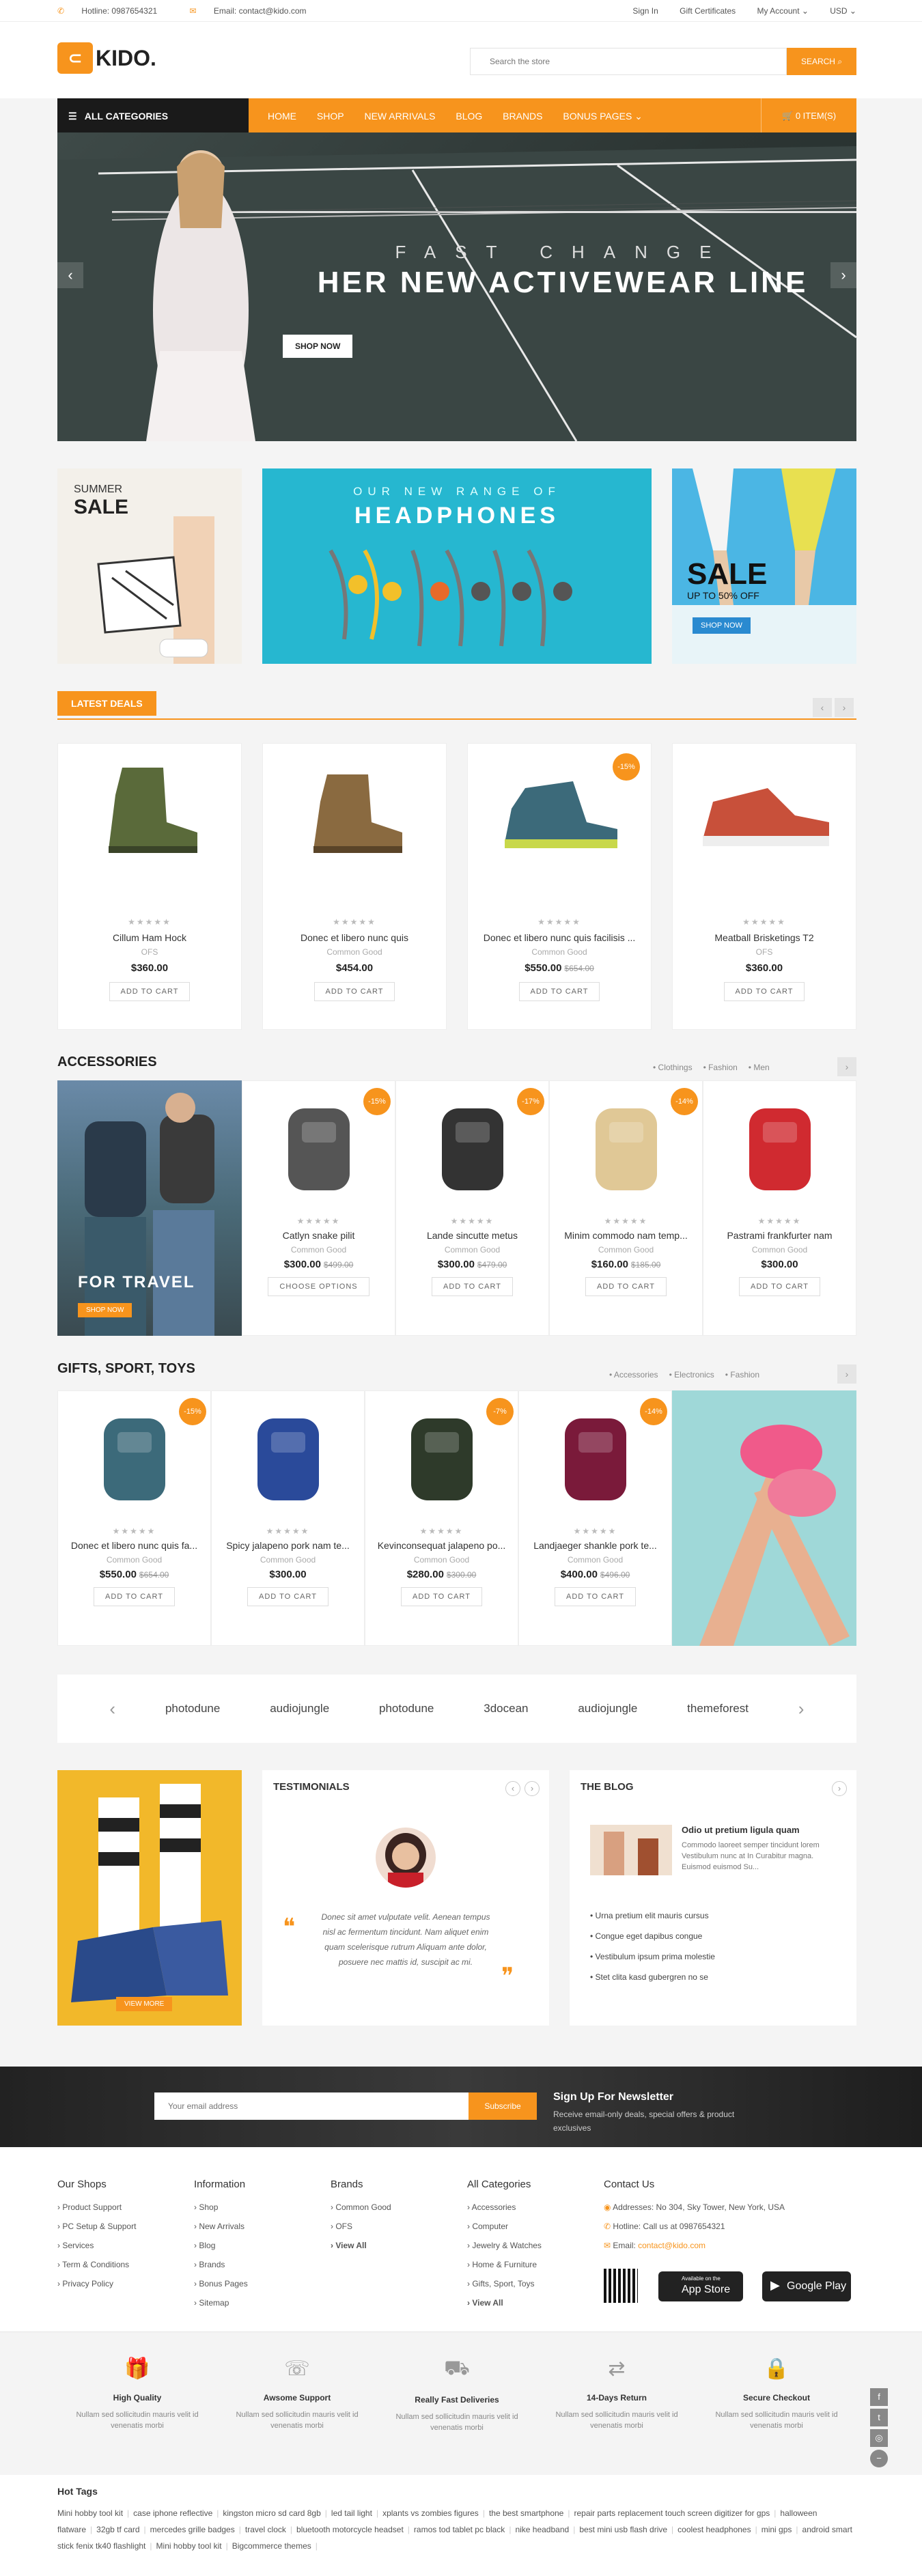 The height and width of the screenshot is (2576, 922). I want to click on footer-link: › Accessories, so click(504, 2207).